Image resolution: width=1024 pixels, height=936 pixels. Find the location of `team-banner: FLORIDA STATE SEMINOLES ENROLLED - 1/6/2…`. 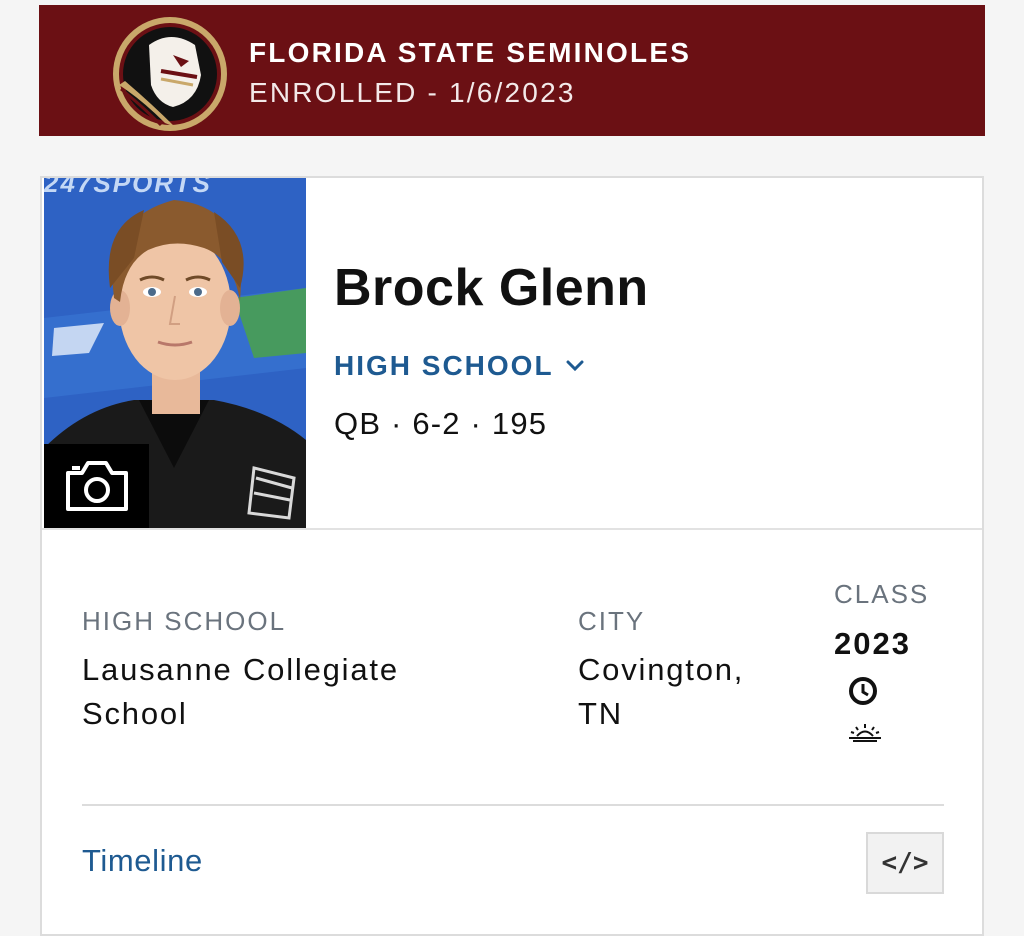

team-banner: FLORIDA STATE SEMINOLES ENROLLED - 1/6/2… is located at coordinates (512, 70).